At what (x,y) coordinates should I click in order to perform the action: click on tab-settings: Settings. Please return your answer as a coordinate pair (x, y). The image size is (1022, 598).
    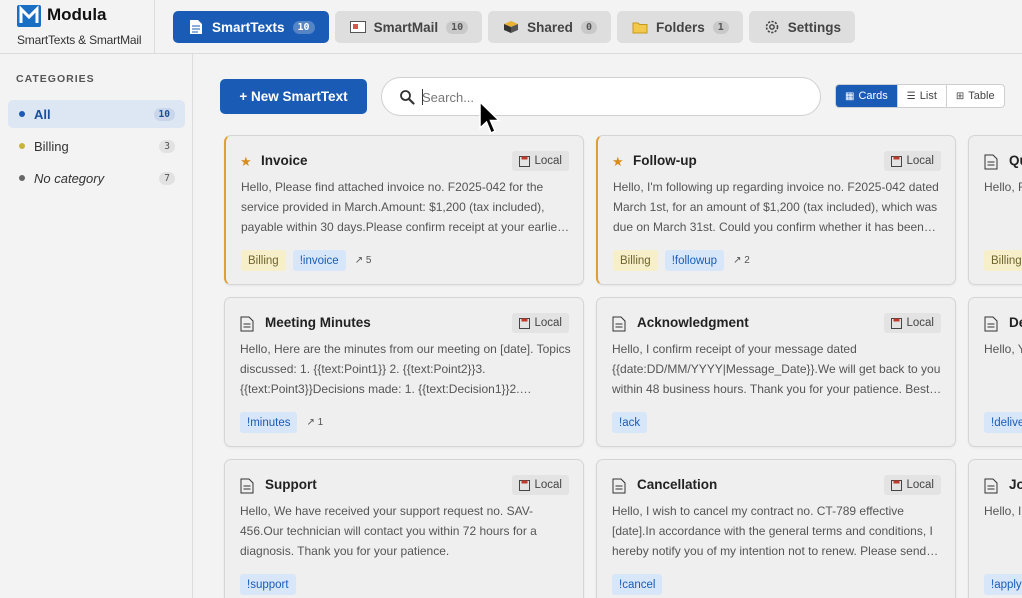
    Looking at the image, I should click on (802, 27).